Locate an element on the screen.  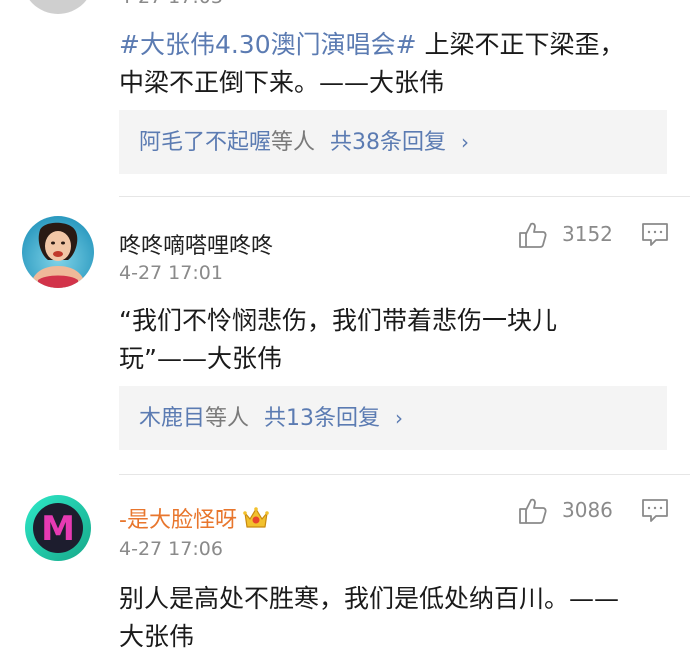
avatar-photo is located at coordinates (58, 252).